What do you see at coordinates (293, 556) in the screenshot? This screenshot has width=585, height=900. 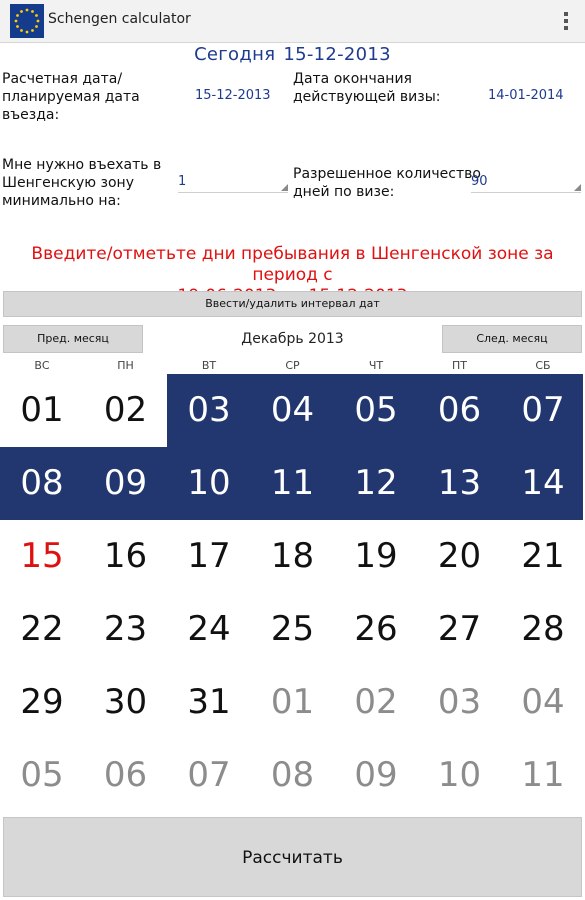 I see `calendar-day: 18` at bounding box center [293, 556].